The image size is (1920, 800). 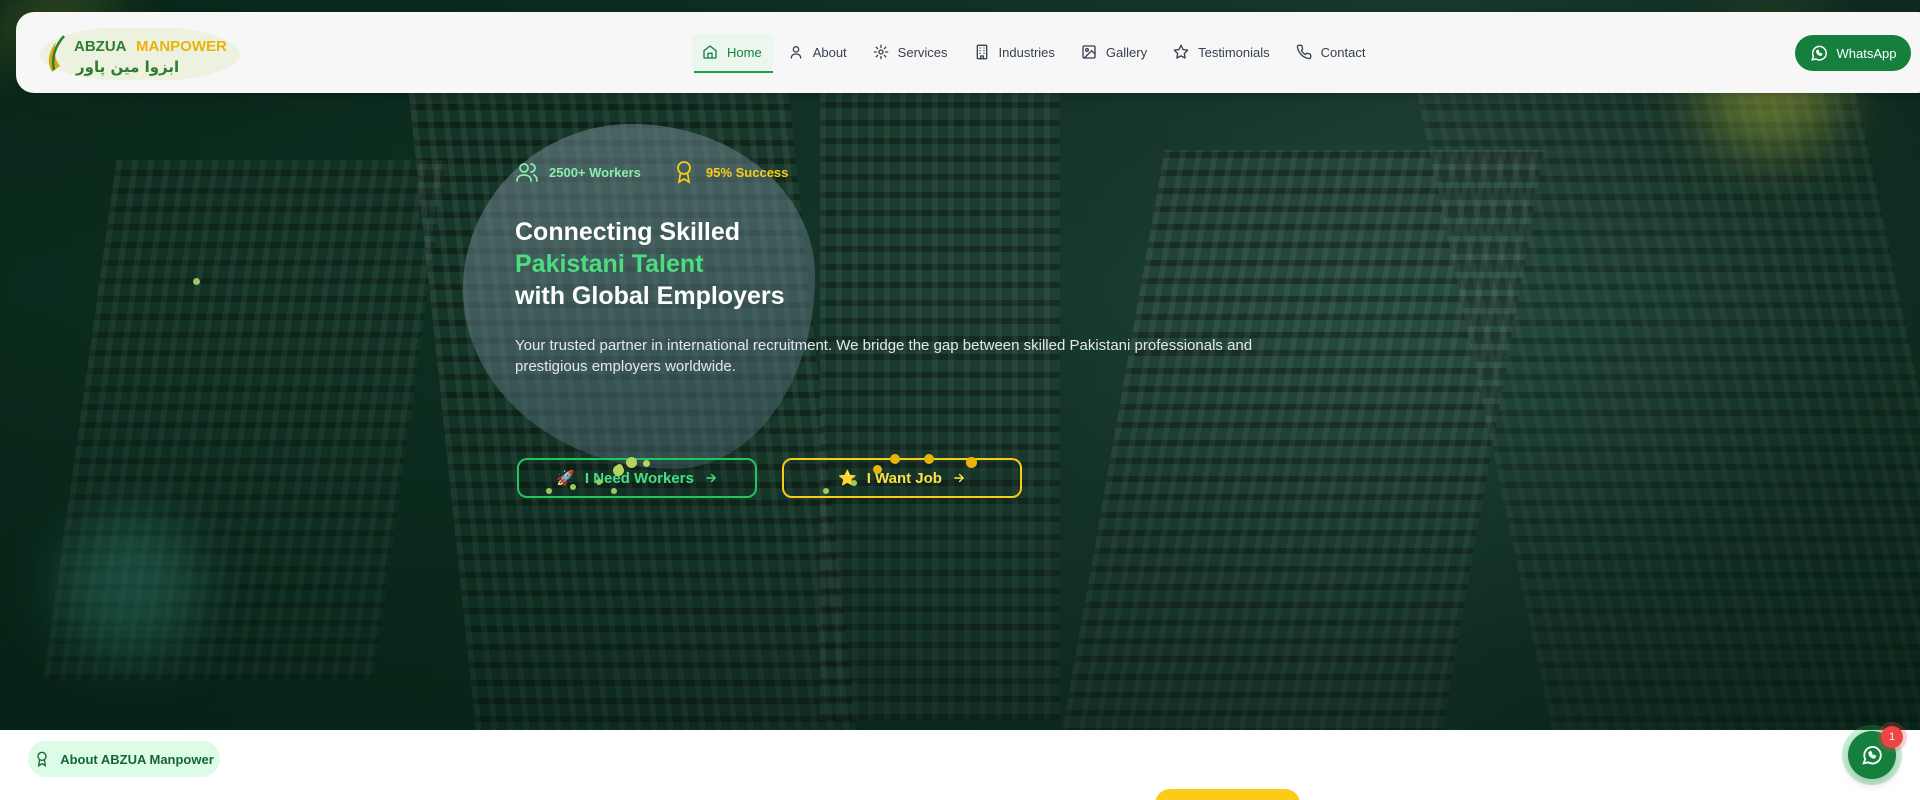 I want to click on stat-success: 95% Success, so click(x=730, y=172).